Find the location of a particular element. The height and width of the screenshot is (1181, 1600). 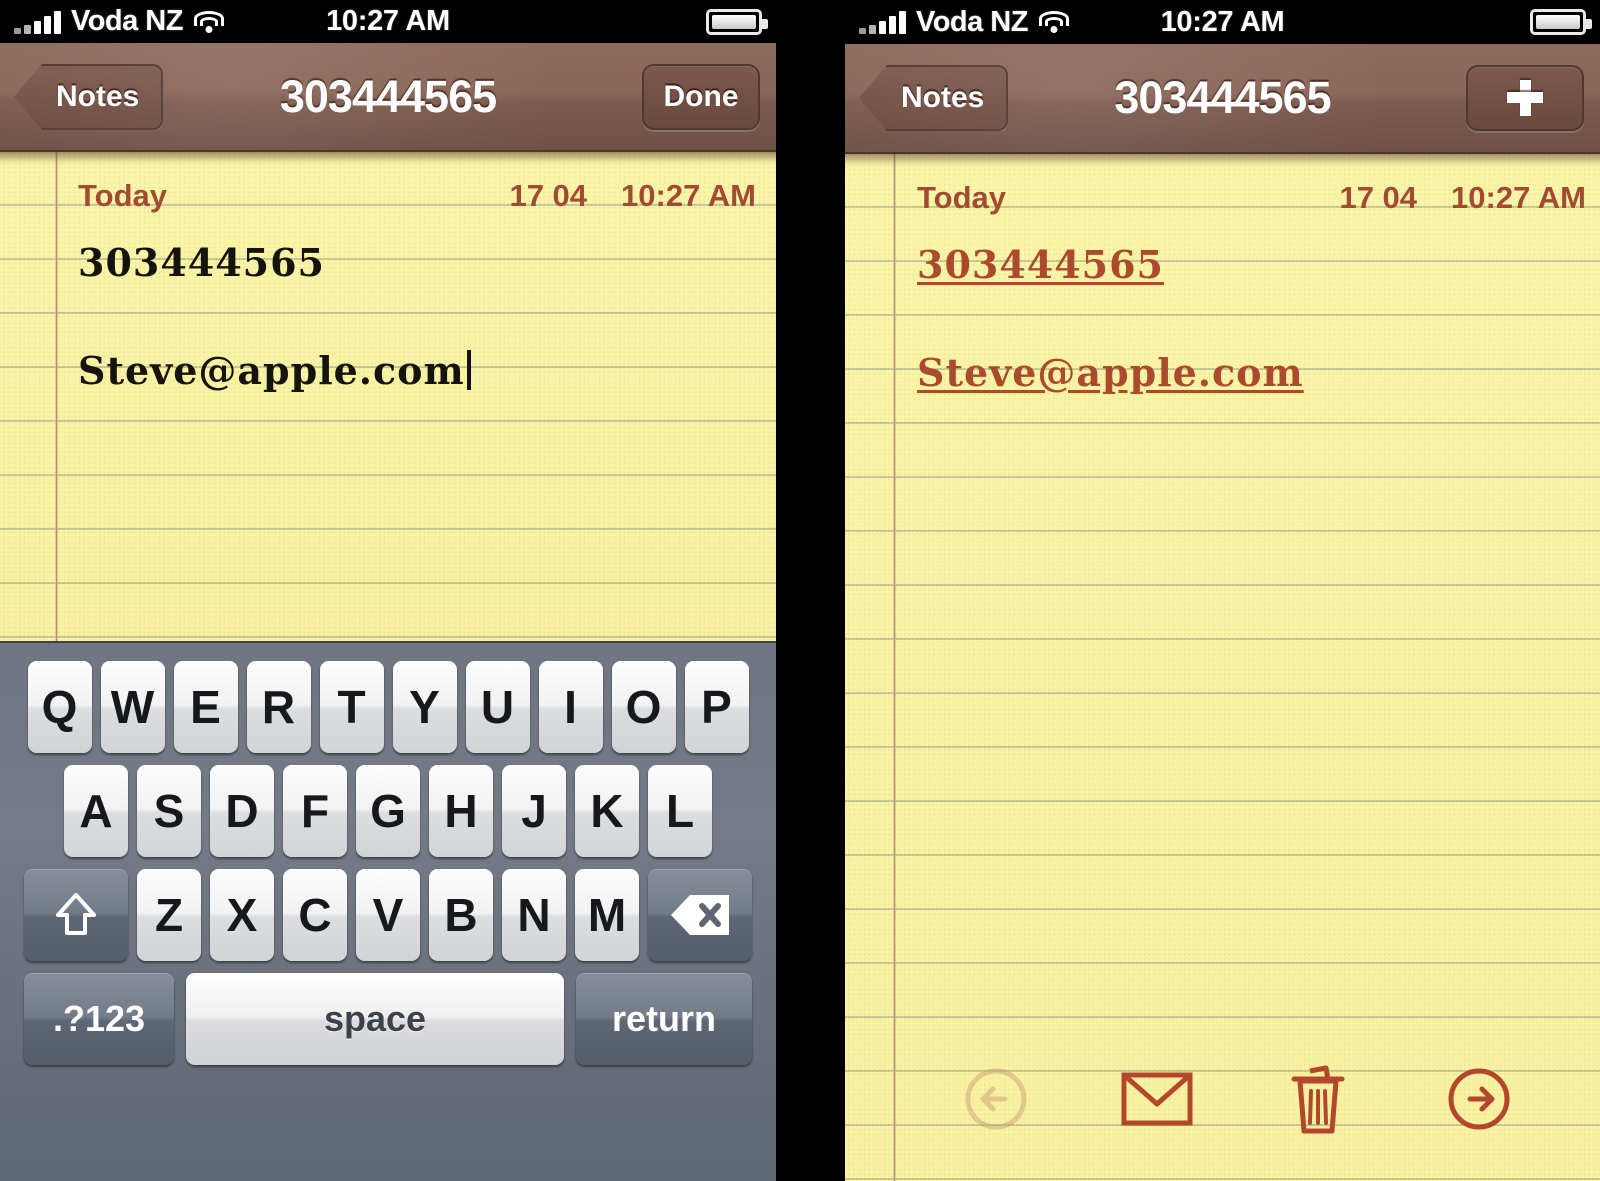

key-I: I is located at coordinates (570, 707).